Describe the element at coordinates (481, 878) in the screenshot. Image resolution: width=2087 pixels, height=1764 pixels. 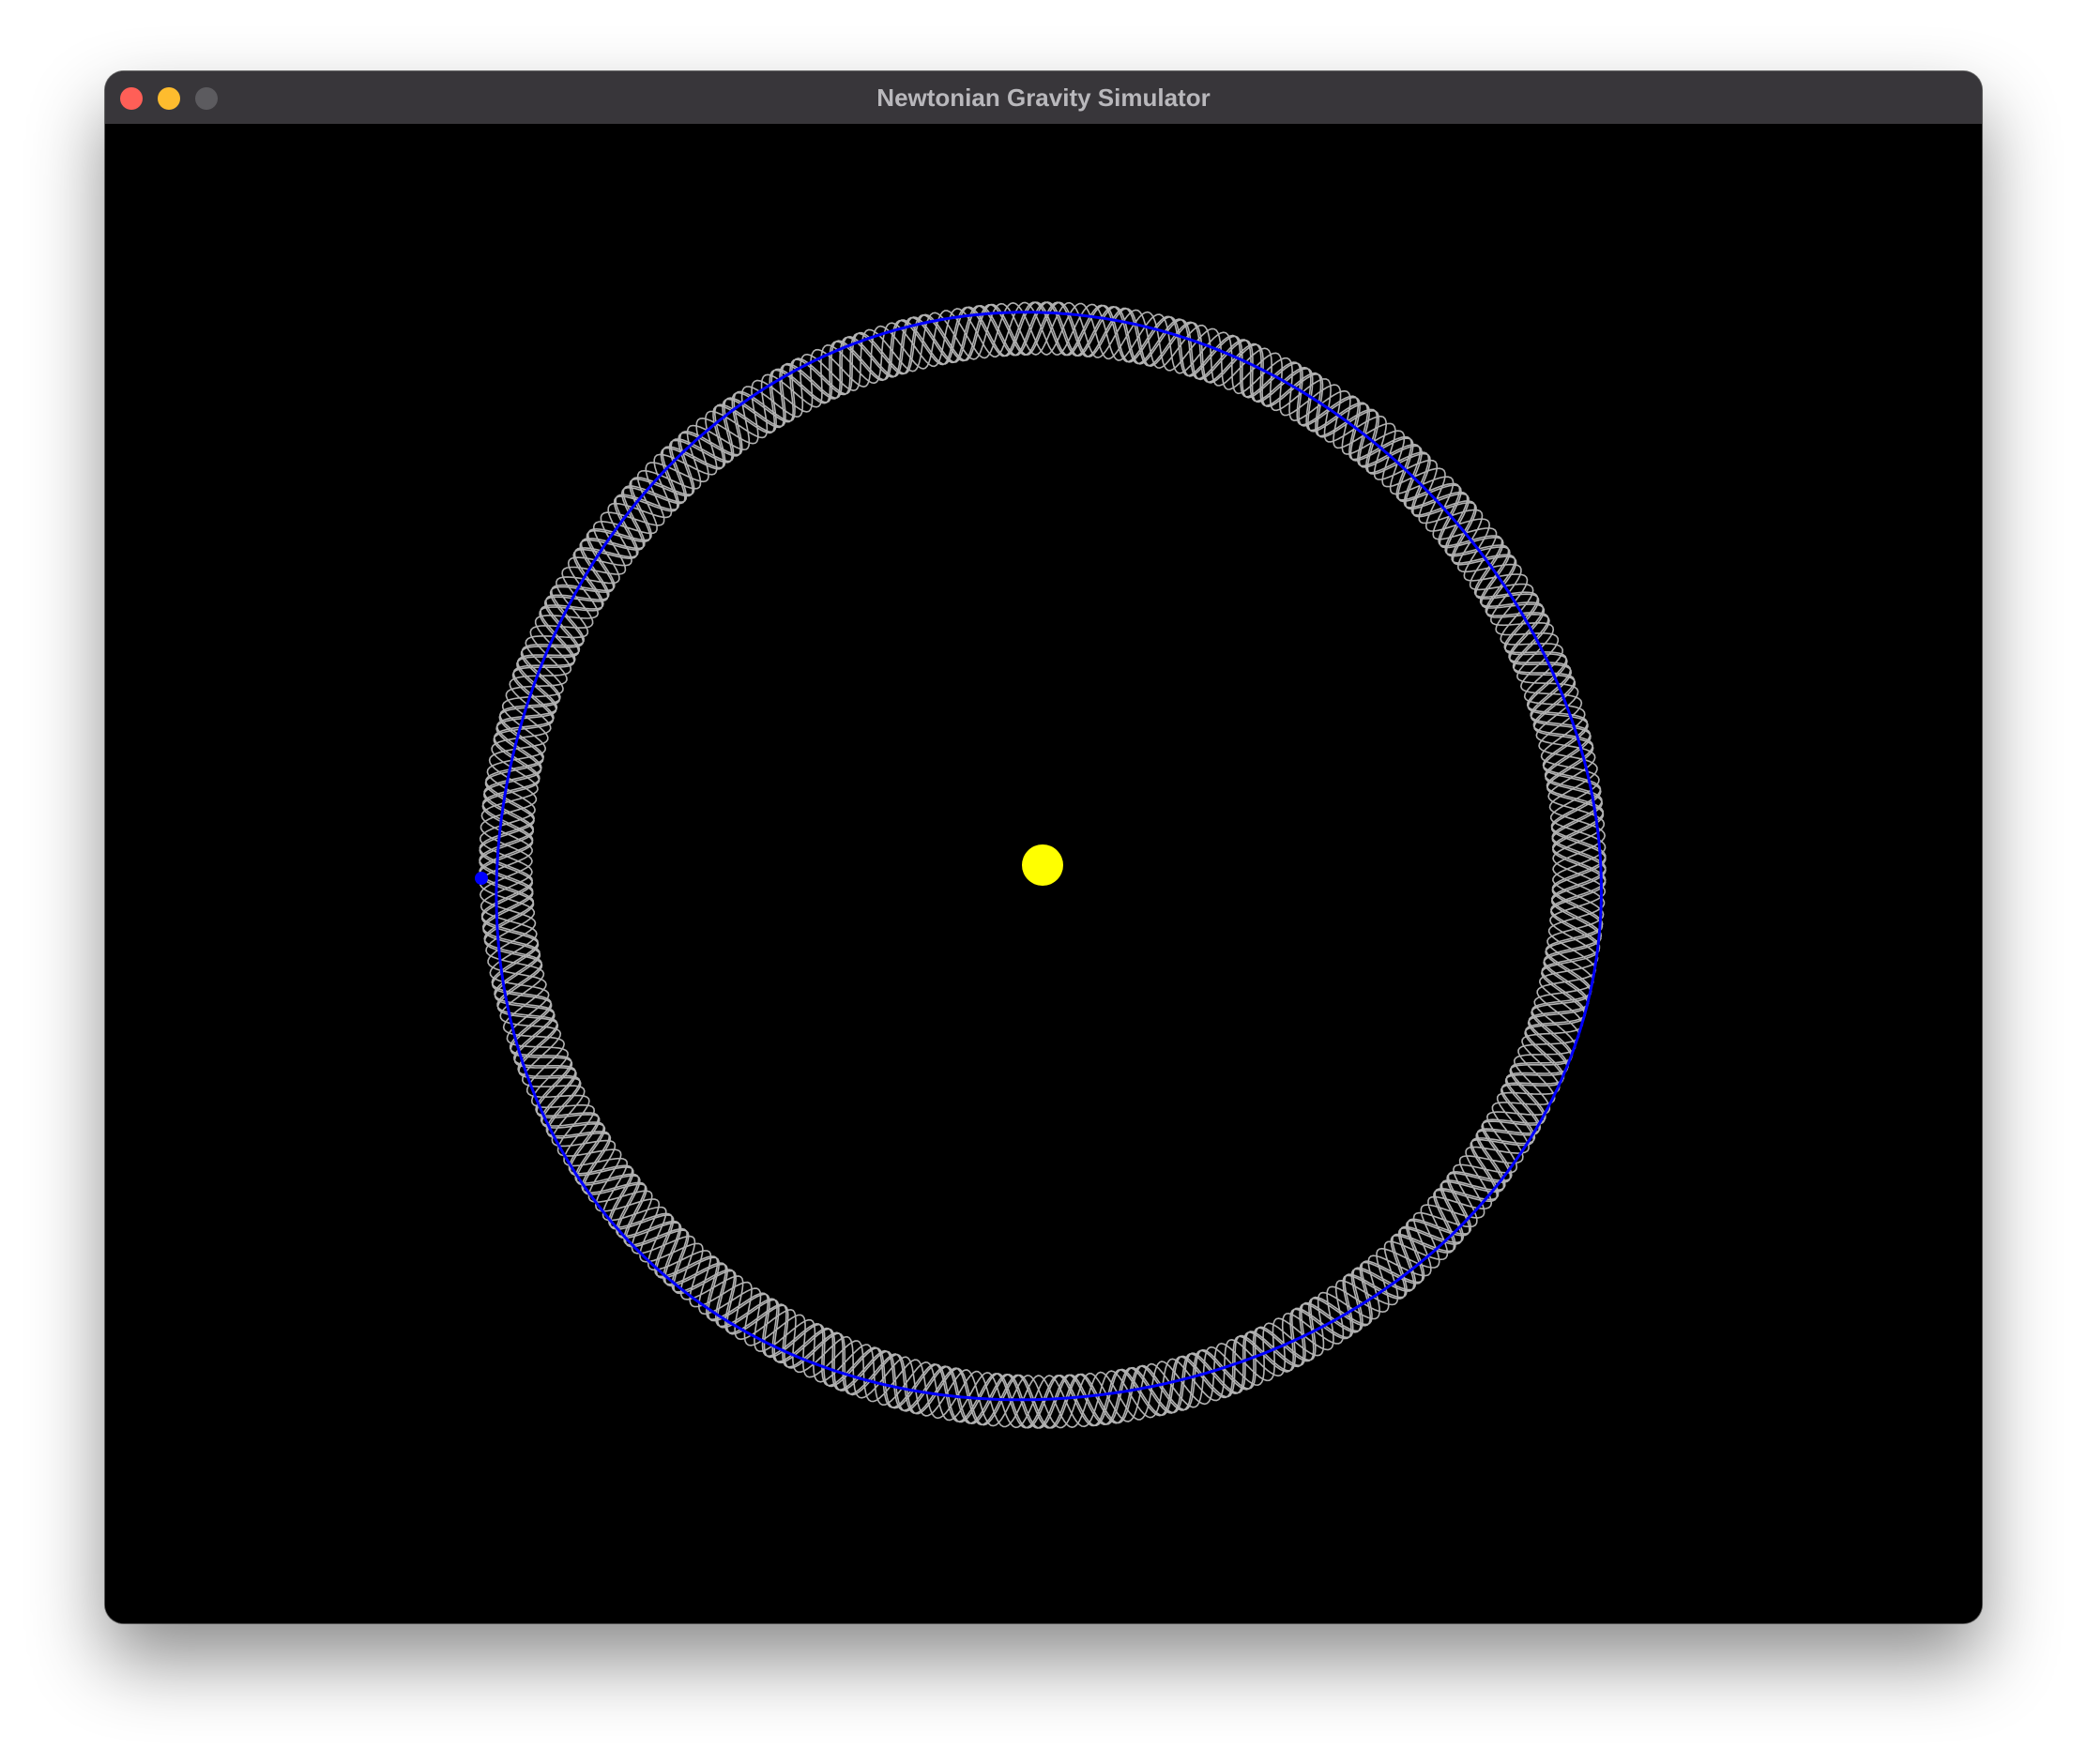
I see `planet` at that location.